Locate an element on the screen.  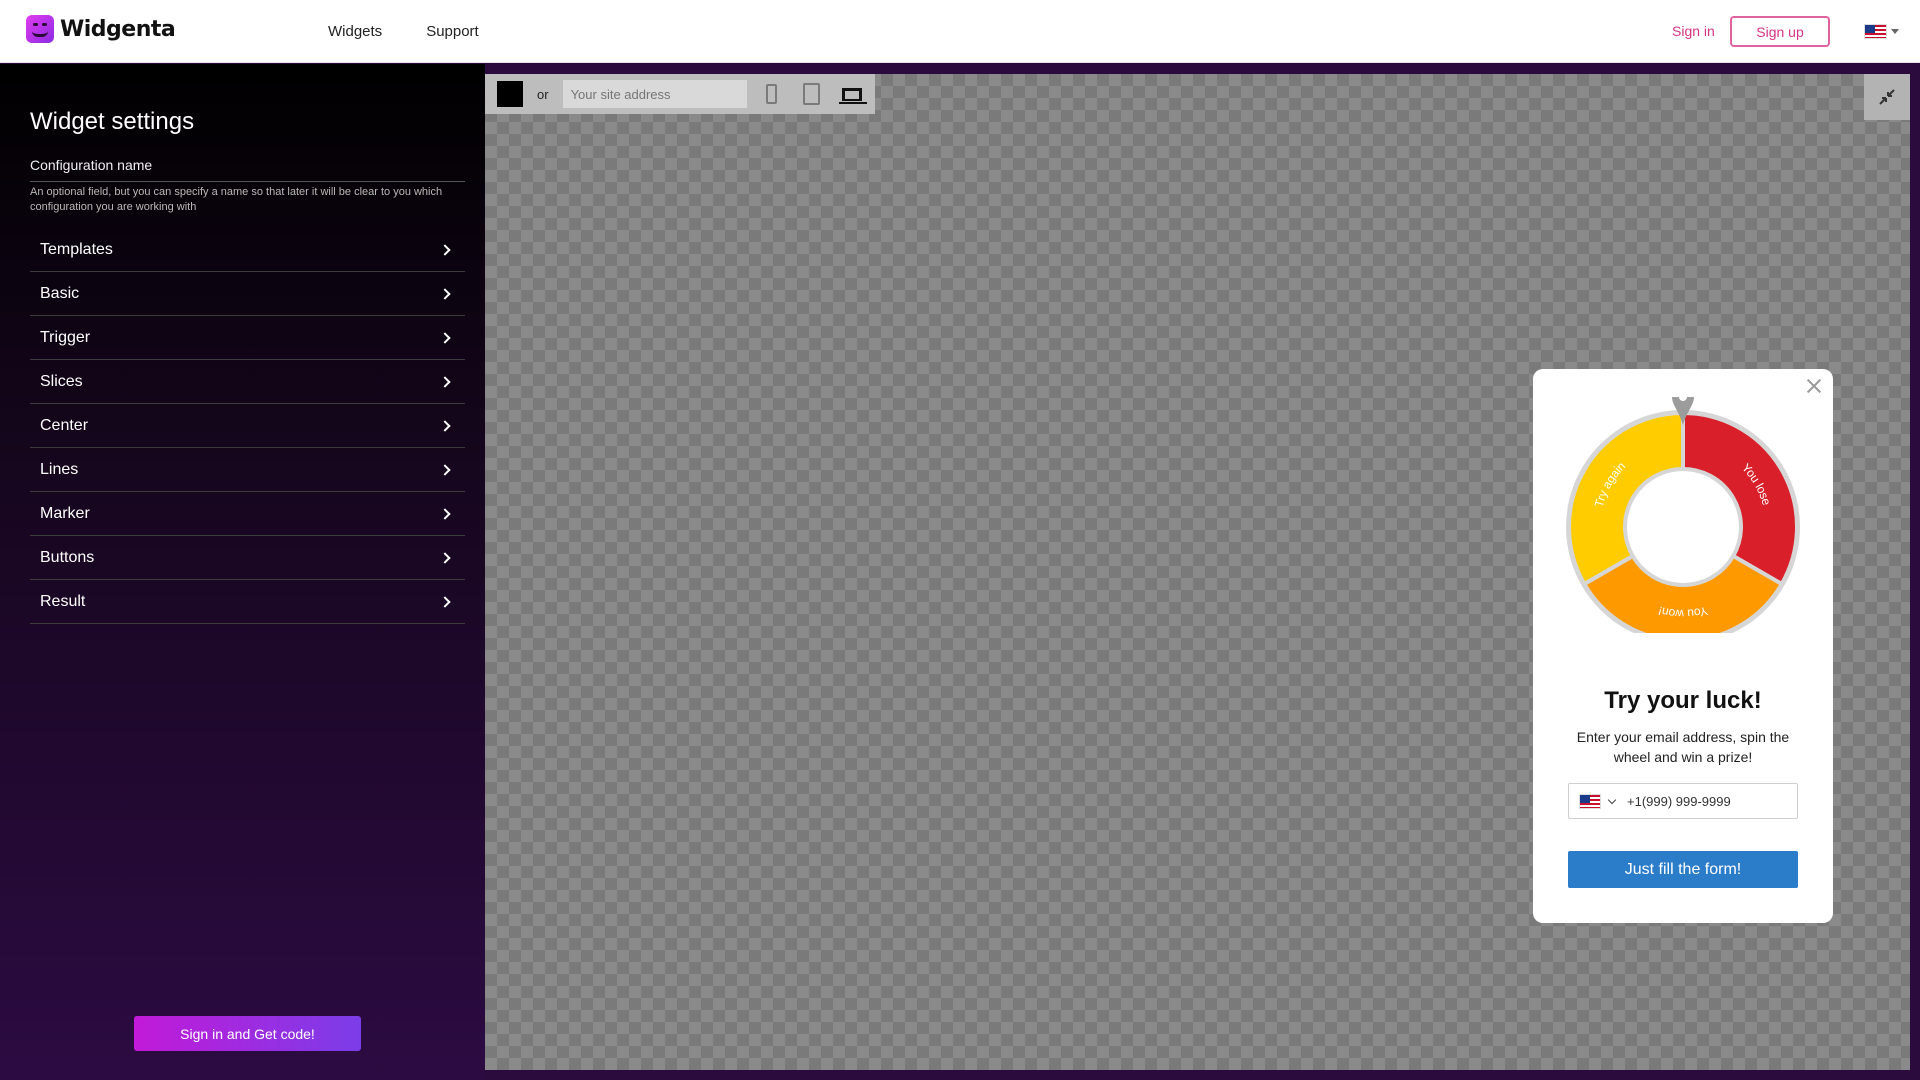
language-selector is located at coordinates (1881, 31).